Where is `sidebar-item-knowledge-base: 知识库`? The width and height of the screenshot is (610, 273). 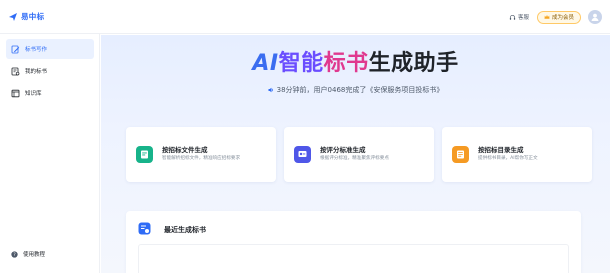 sidebar-item-knowledge-base: 知识库 is located at coordinates (50, 93).